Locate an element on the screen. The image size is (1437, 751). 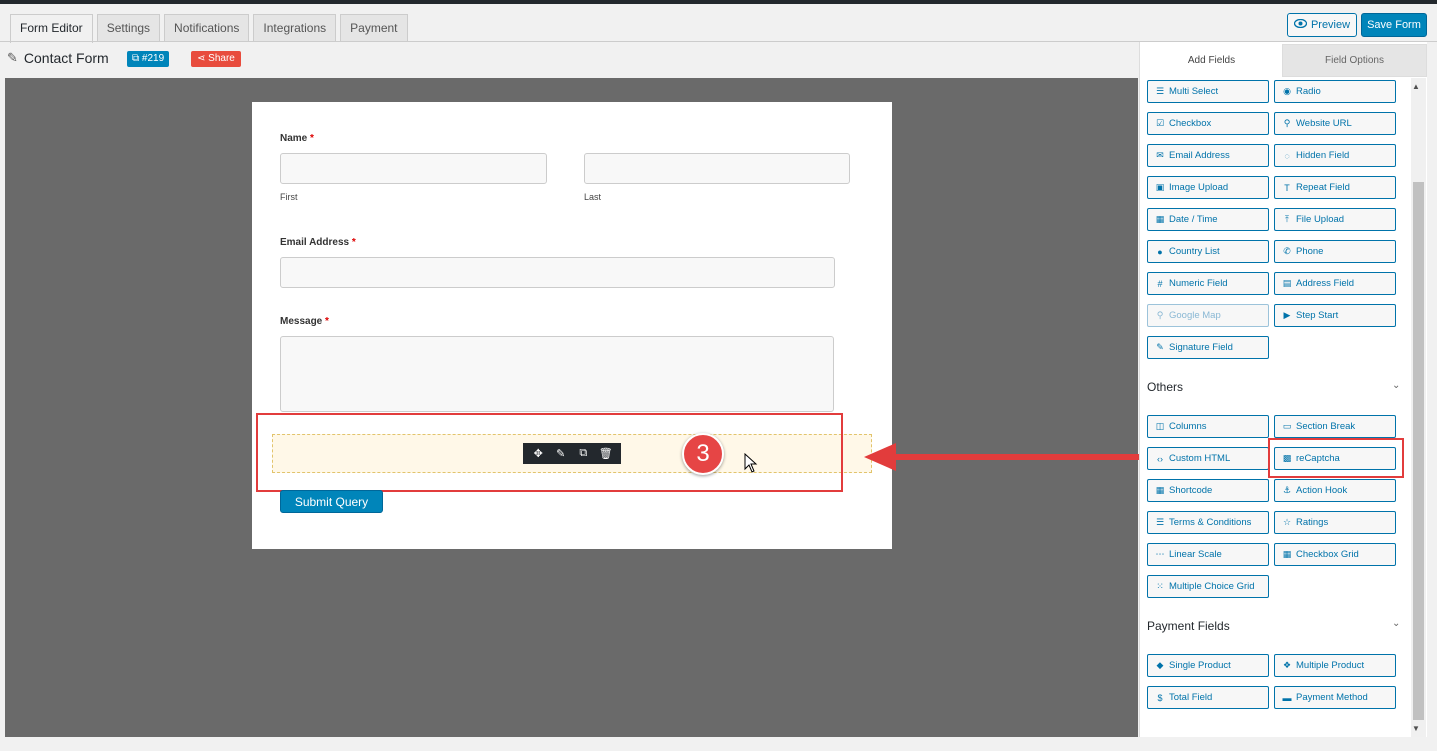
field-button-label: Date / Time is located at coordinates (1193, 219).